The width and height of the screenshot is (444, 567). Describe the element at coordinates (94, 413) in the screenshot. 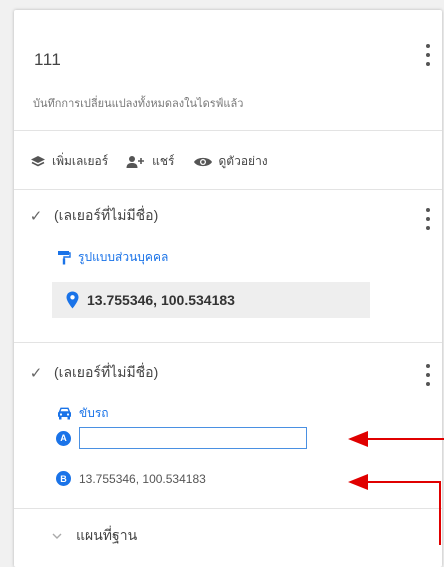

I see `travel-mode-label: ขับรถ` at that location.